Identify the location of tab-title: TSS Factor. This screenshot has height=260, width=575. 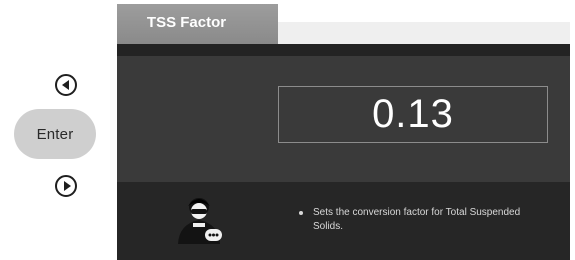
(186, 22).